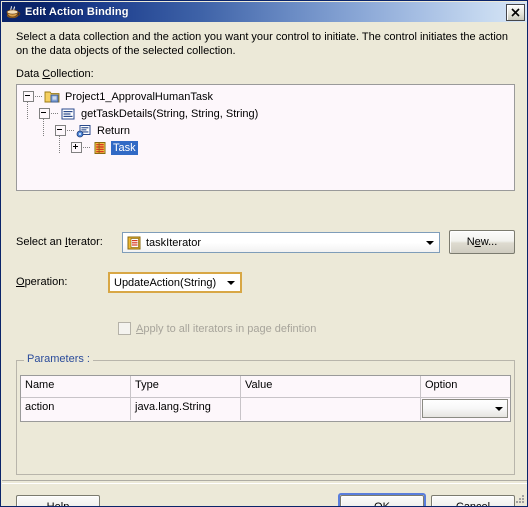 The width and height of the screenshot is (528, 507). I want to click on project-folder-icon, so click(52, 97).